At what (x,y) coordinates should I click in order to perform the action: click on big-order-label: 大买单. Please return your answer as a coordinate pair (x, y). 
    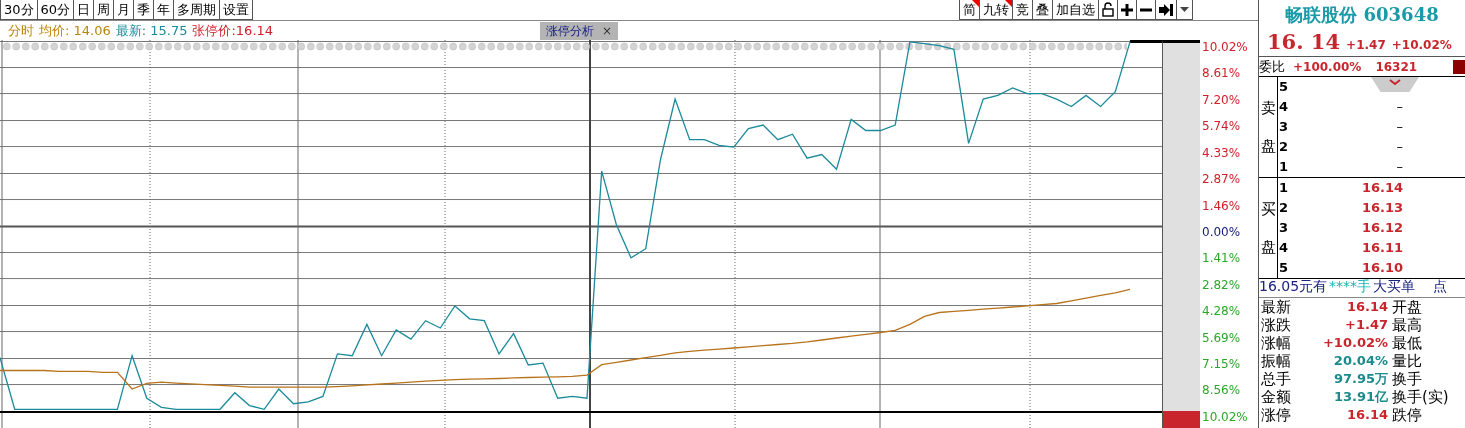
    Looking at the image, I should click on (1394, 286).